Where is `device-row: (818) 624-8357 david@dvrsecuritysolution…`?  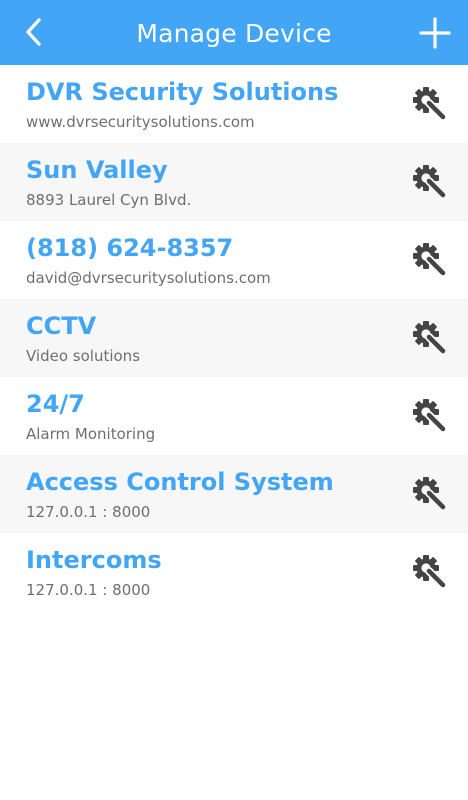 device-row: (818) 624-8357 david@dvrsecuritysolution… is located at coordinates (234, 260).